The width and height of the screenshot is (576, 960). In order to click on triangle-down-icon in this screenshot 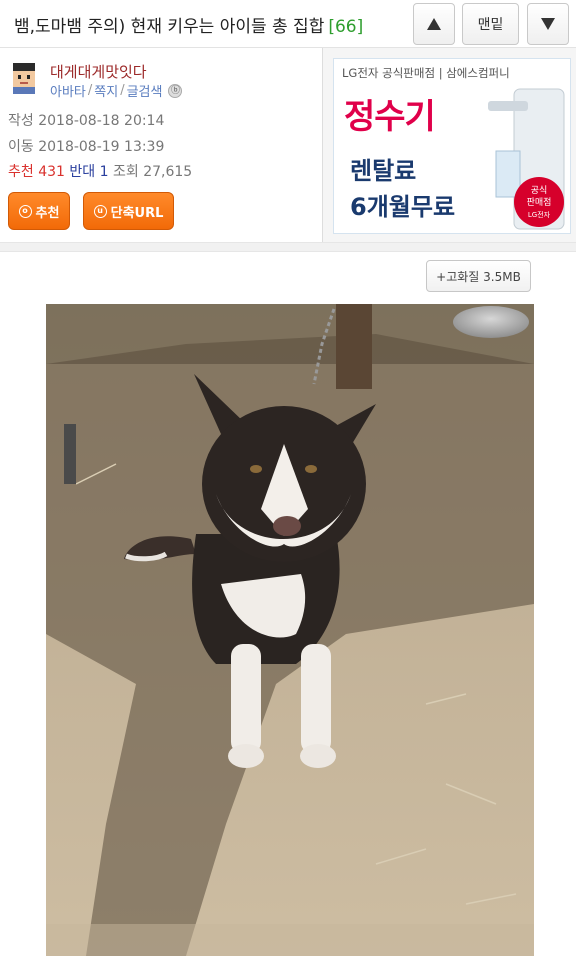, I will do `click(548, 24)`.